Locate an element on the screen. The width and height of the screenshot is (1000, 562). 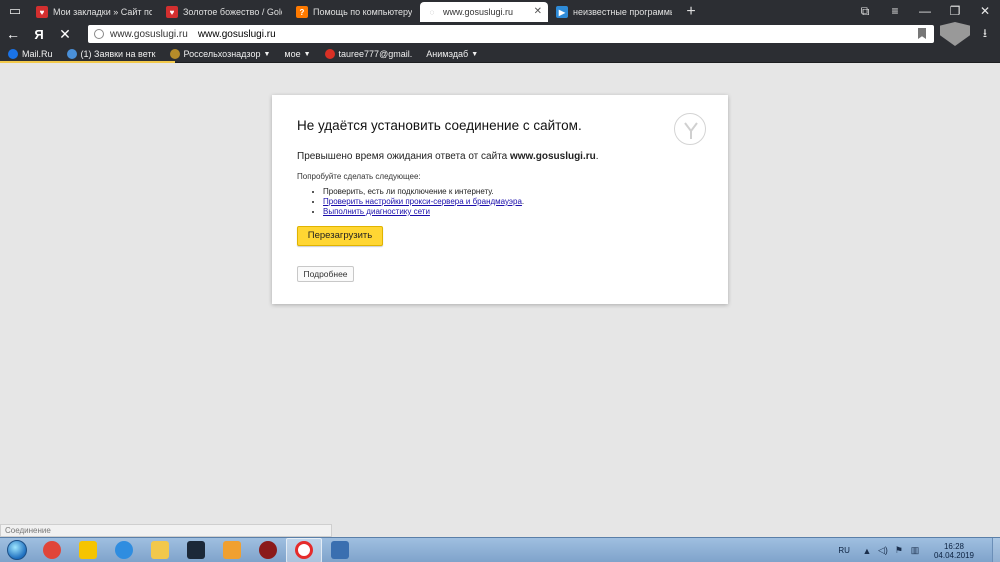
language-indicator: RU is located at coordinates (844, 550).